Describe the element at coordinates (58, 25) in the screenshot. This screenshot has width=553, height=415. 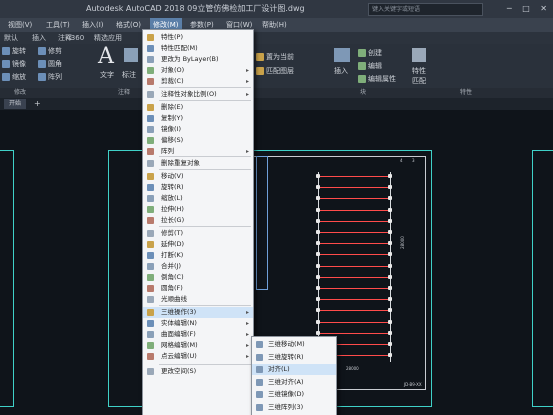
I see `menu-tools: 工具(T)` at that location.